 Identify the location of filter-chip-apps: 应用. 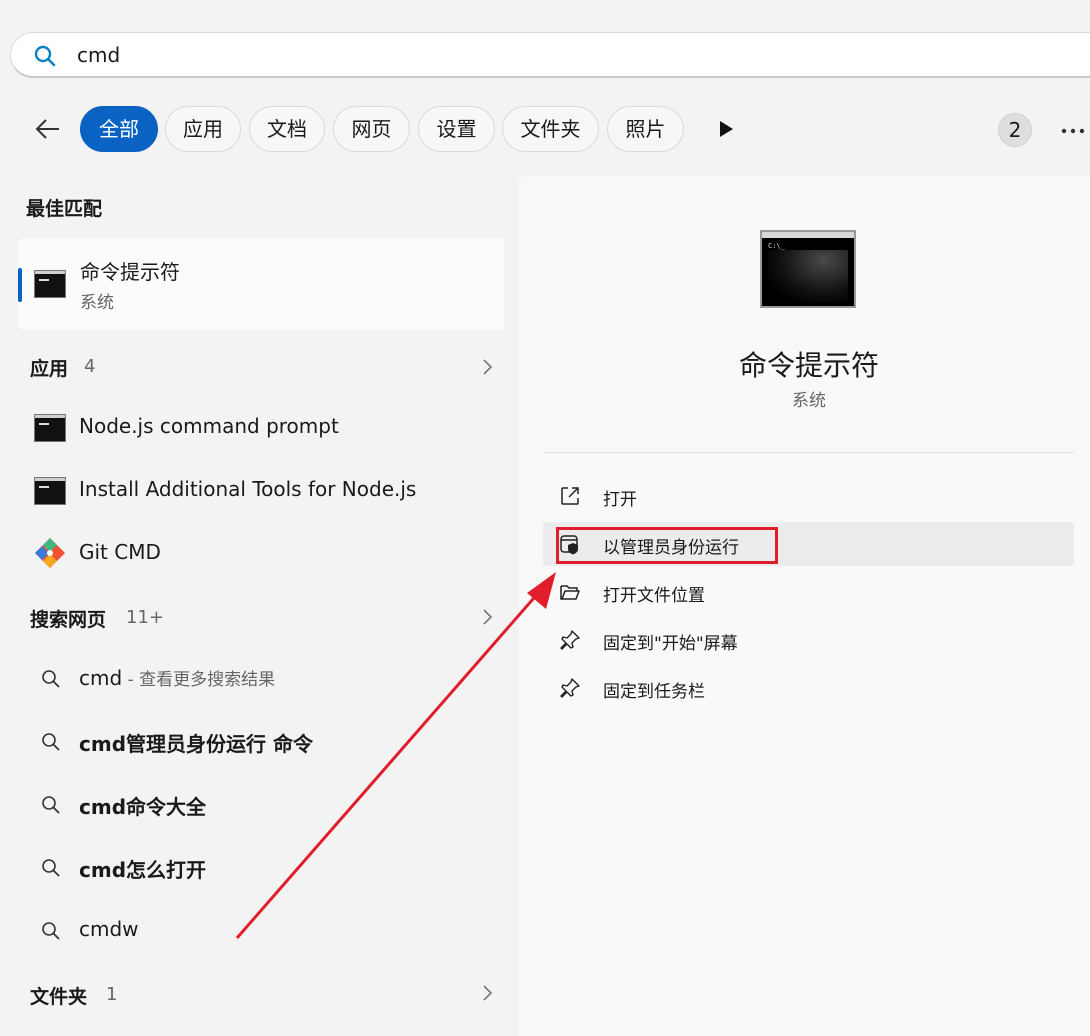
(203, 129).